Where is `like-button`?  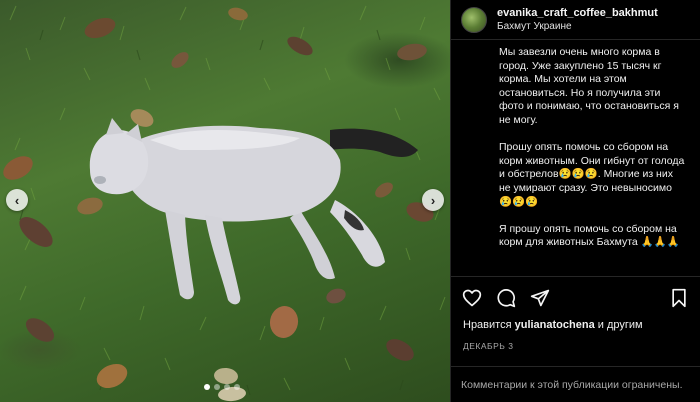
like-button is located at coordinates (472, 298).